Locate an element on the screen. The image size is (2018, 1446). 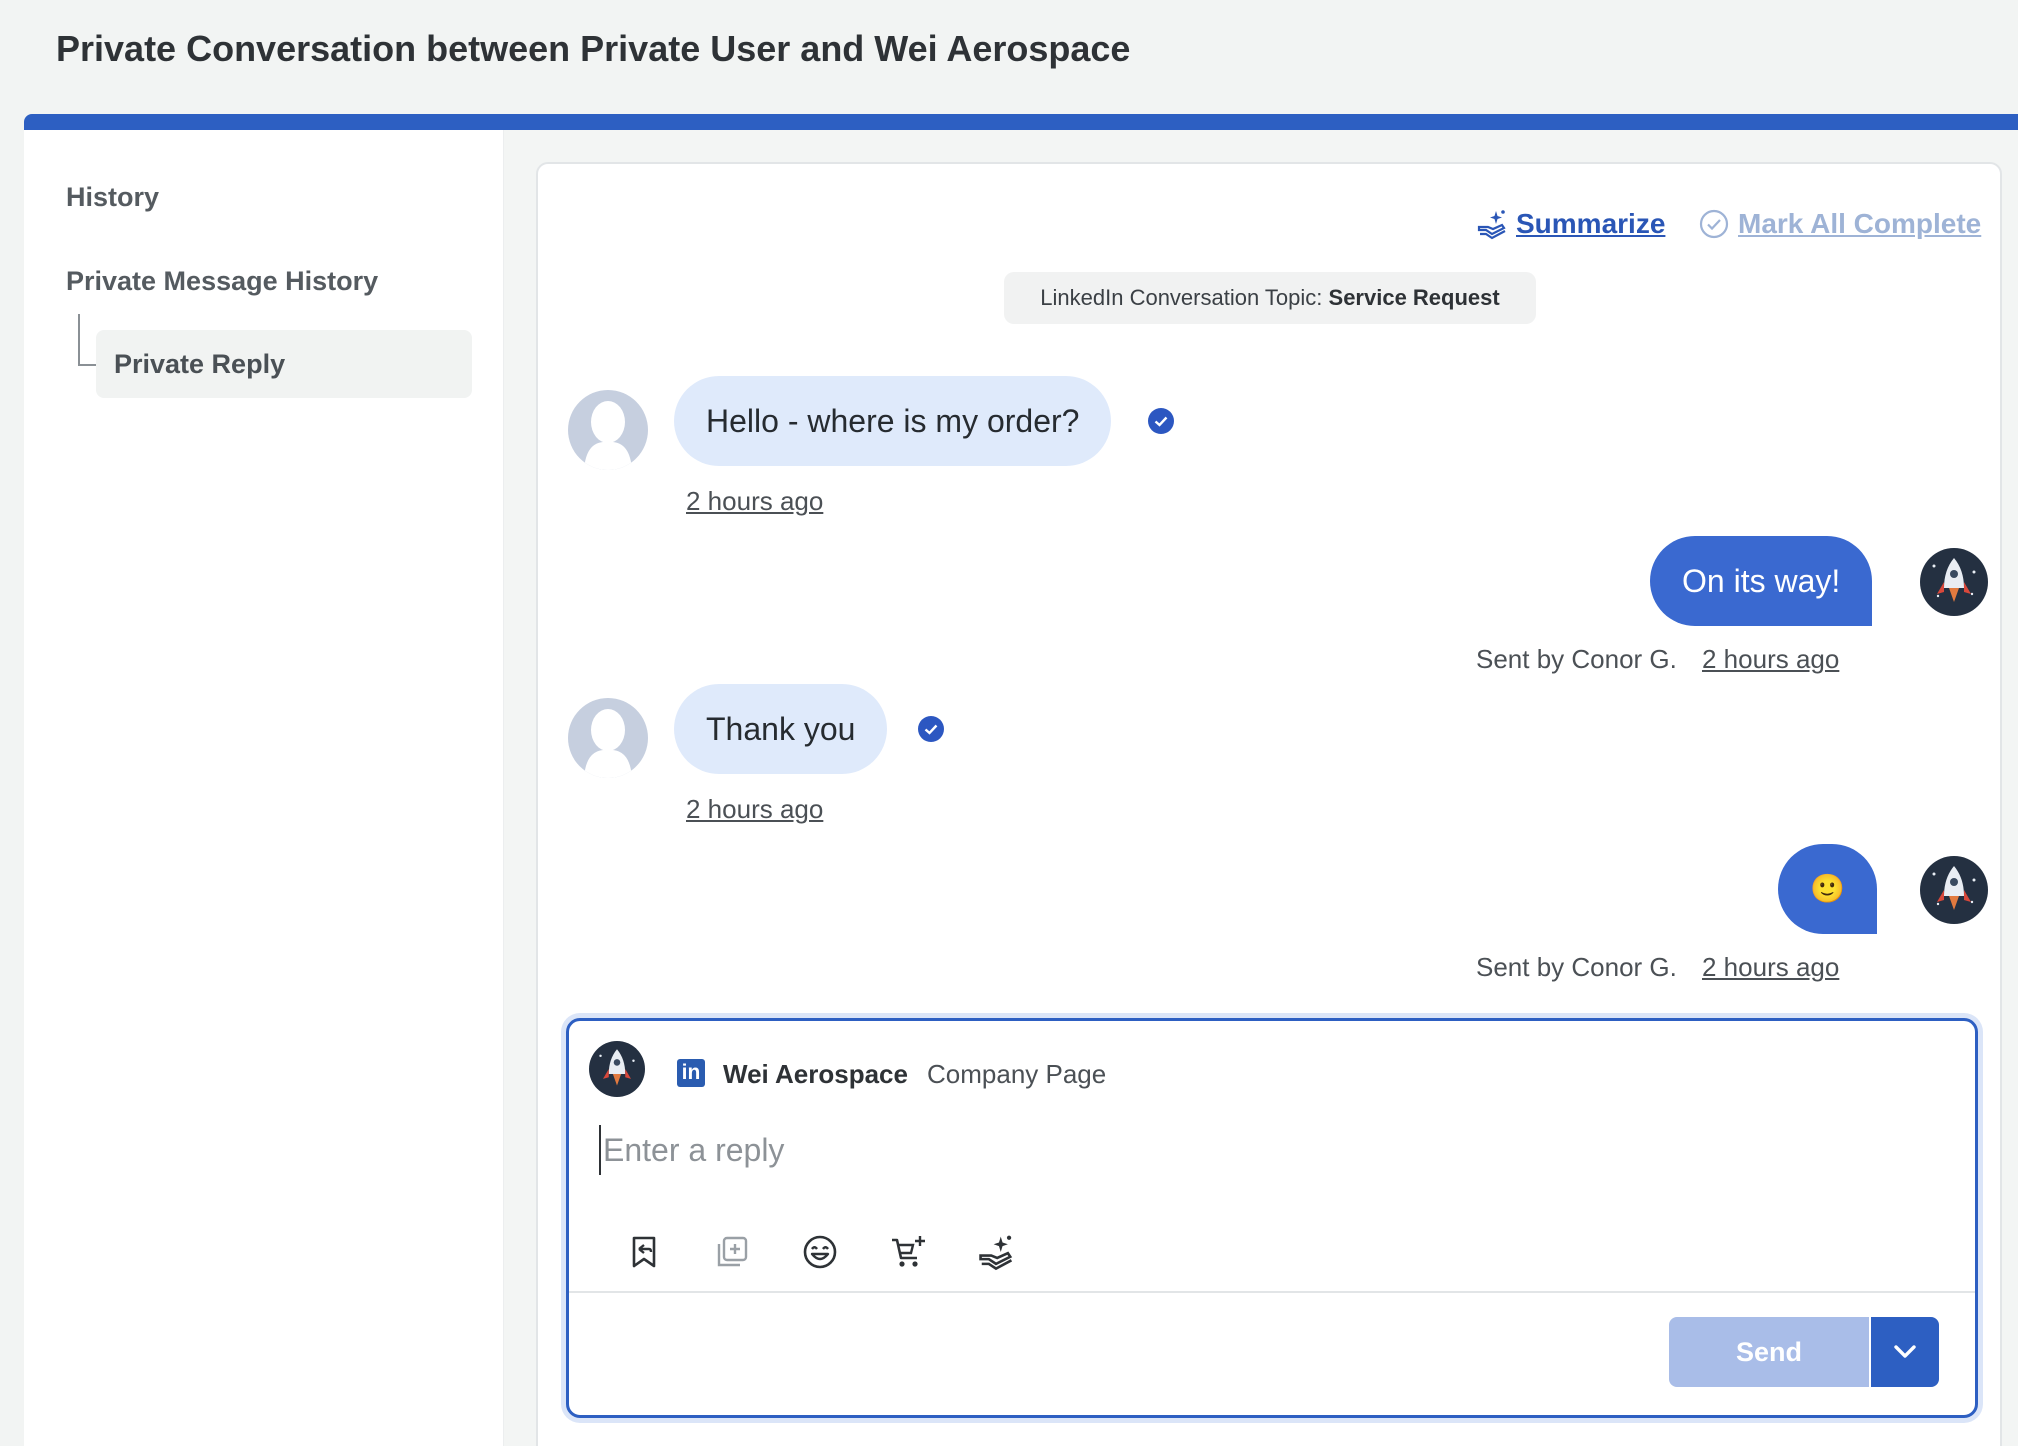
send-button: Send is located at coordinates (1769, 1352).